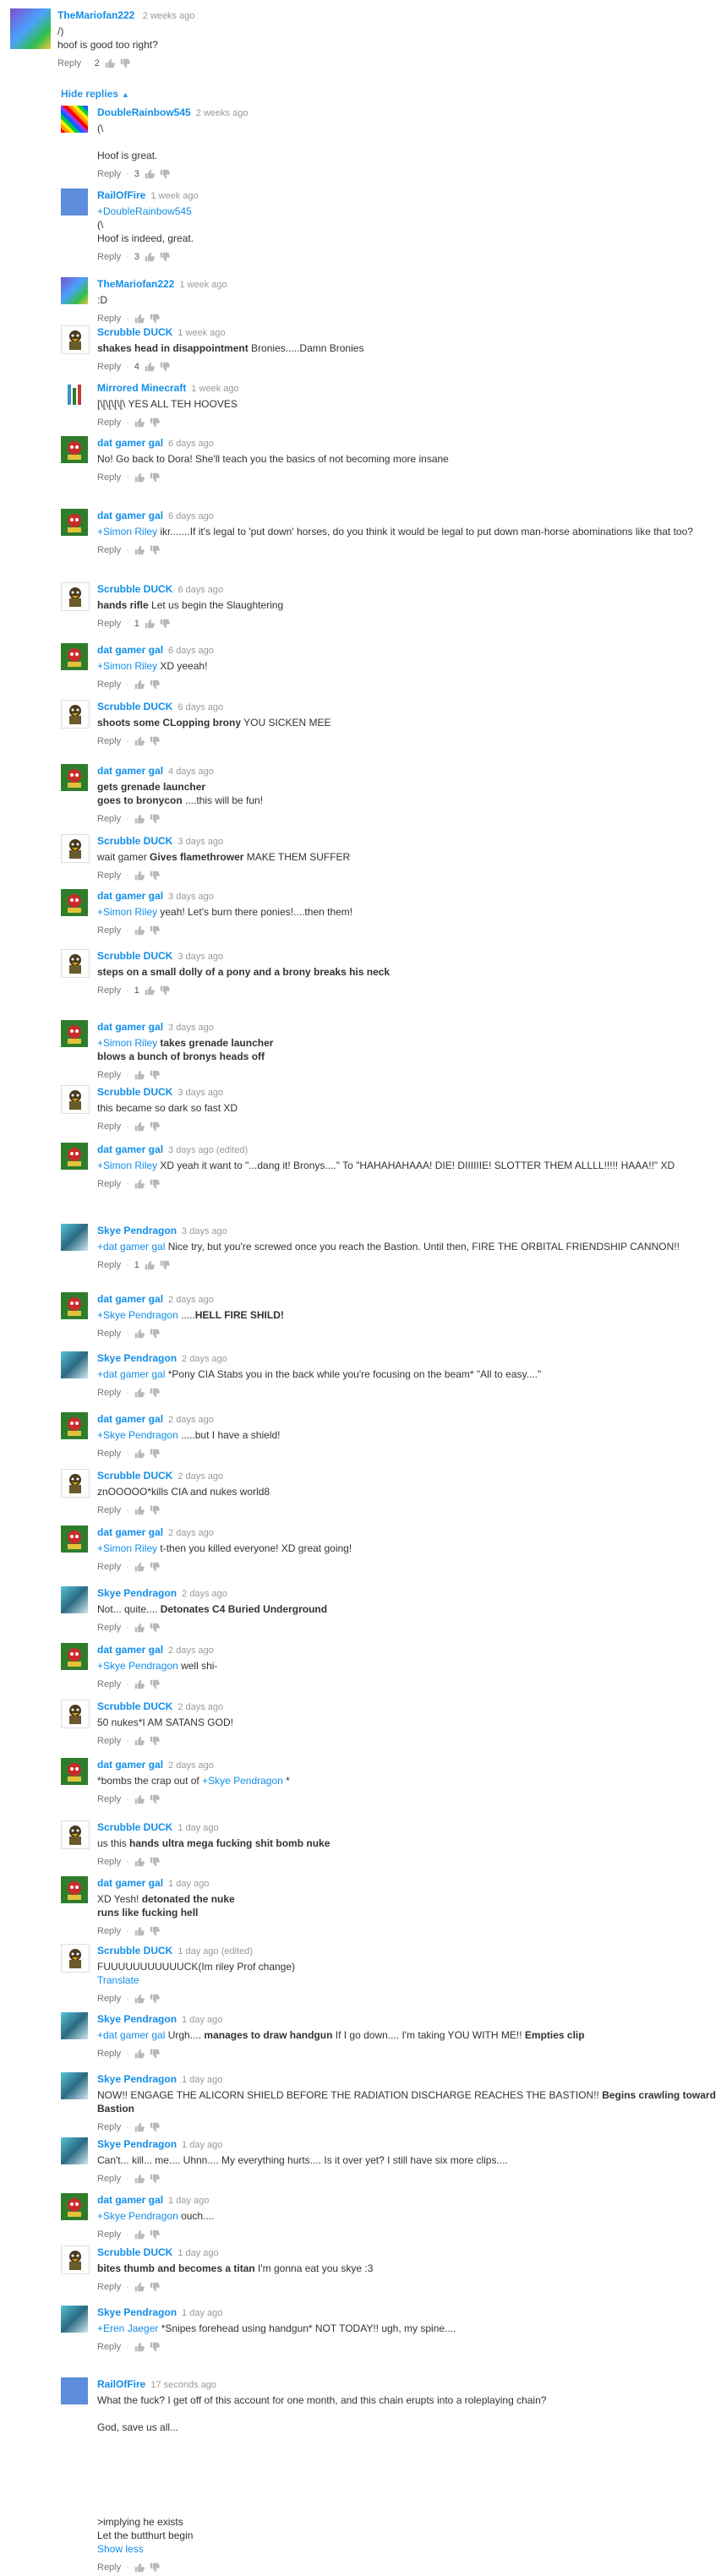  I want to click on comment-time: 4 days ago, so click(191, 772).